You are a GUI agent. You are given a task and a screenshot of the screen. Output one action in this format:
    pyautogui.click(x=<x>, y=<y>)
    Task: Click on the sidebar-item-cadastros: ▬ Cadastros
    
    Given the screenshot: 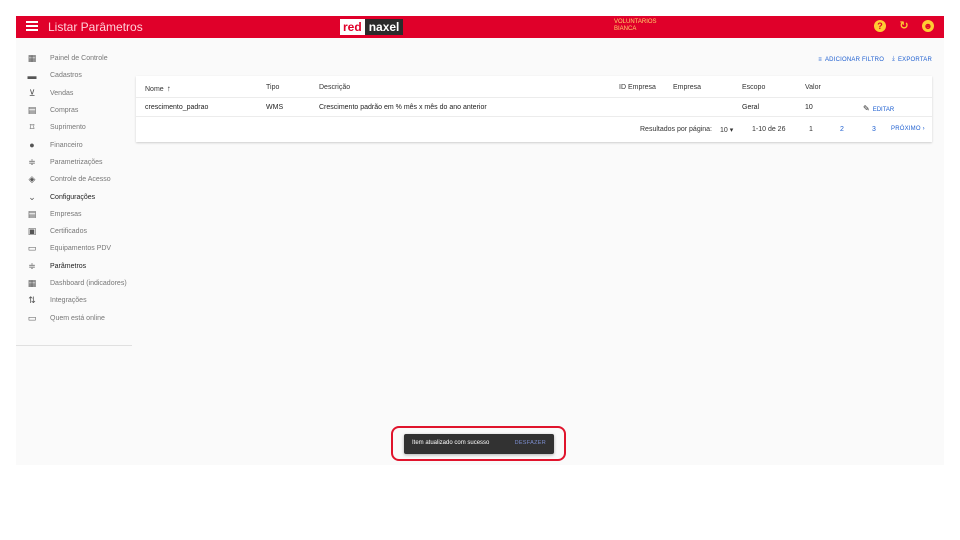 What is the action you would take?
    pyautogui.click(x=74, y=75)
    